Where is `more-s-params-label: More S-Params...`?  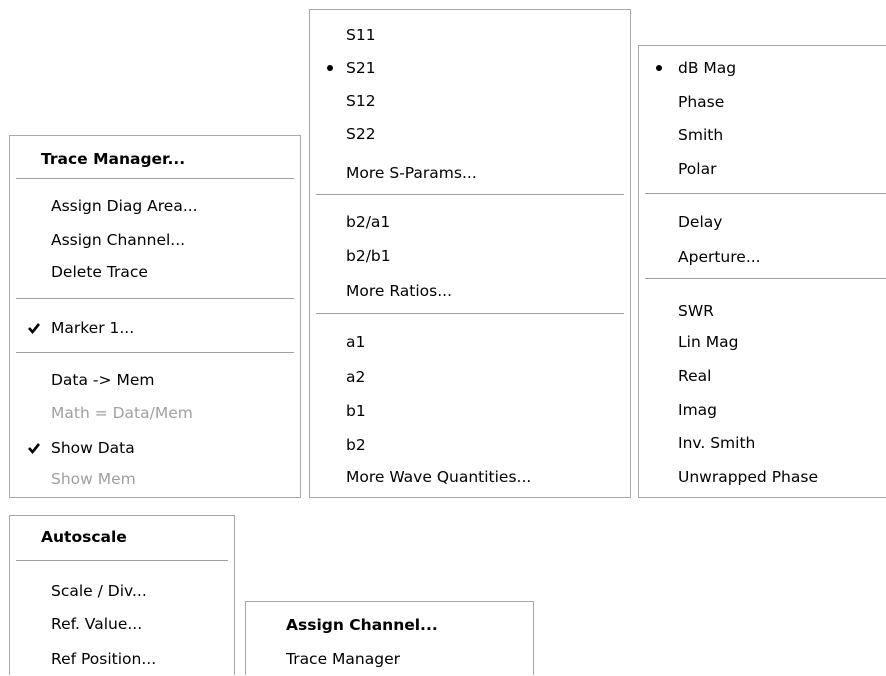
more-s-params-label: More S-Params... is located at coordinates (411, 173).